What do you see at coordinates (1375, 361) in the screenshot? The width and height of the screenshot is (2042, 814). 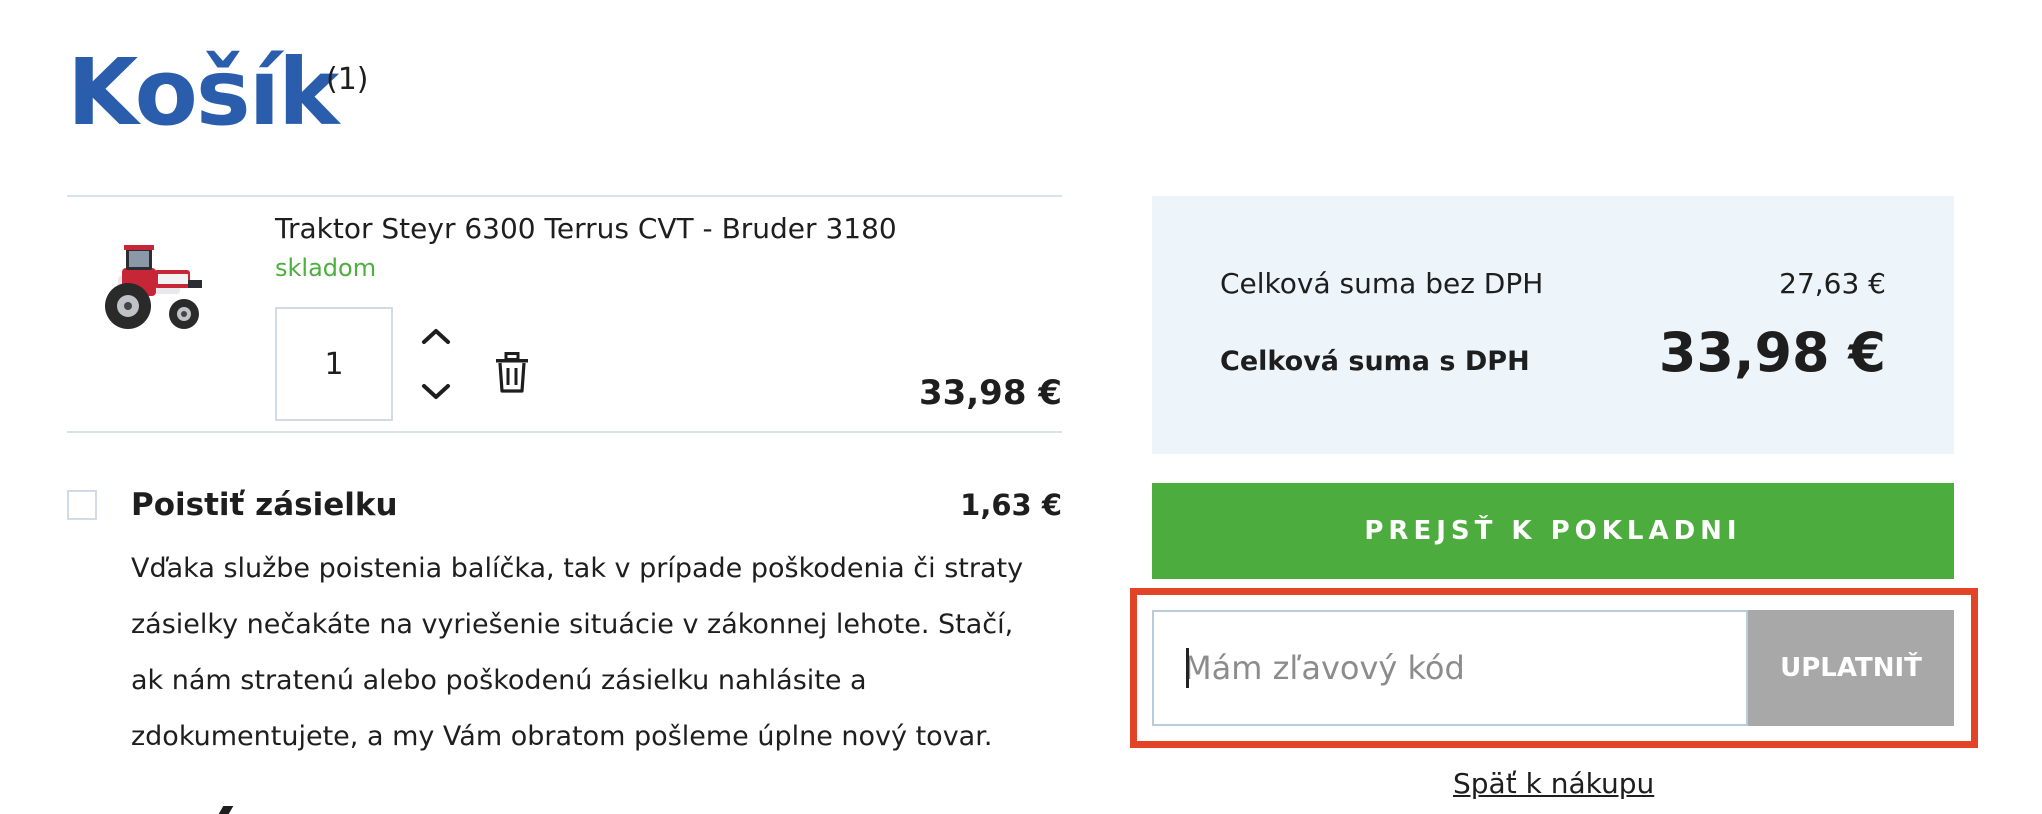 I see `total-gross-label: Celková suma s DPH` at bounding box center [1375, 361].